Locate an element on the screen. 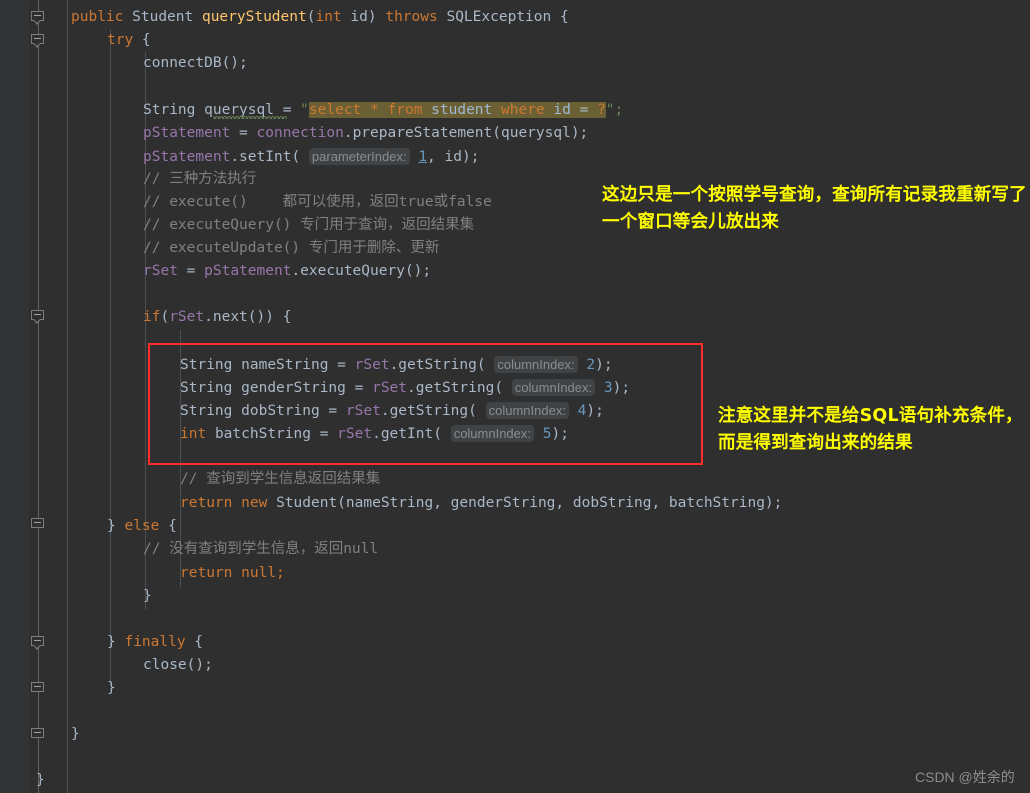 The height and width of the screenshot is (793, 1030). token-keyword-public: public is located at coordinates (97, 17).